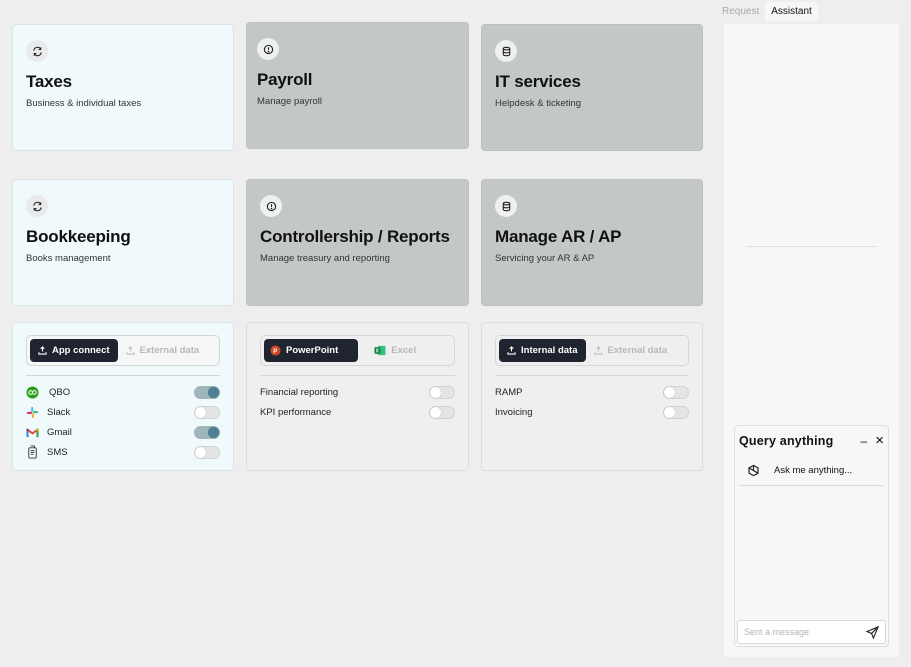 This screenshot has width=911, height=667. I want to click on reports-segmented: P PowerPoint X Excel, so click(357, 350).